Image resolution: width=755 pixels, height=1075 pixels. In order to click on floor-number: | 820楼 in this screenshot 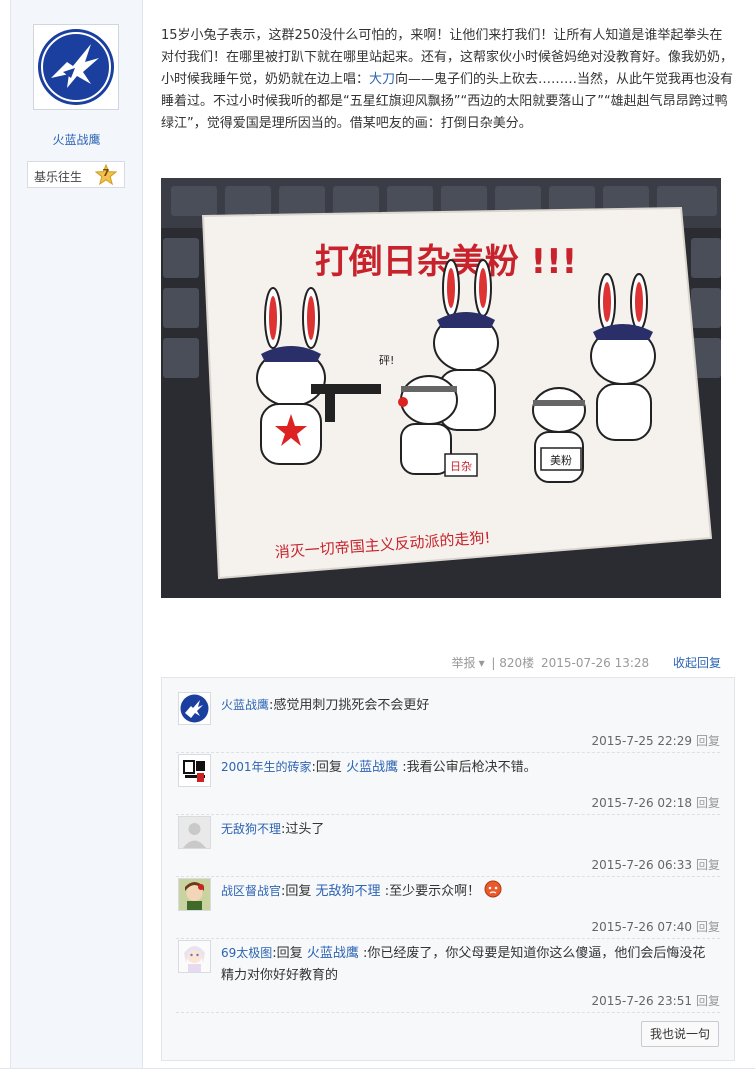, I will do `click(513, 663)`.